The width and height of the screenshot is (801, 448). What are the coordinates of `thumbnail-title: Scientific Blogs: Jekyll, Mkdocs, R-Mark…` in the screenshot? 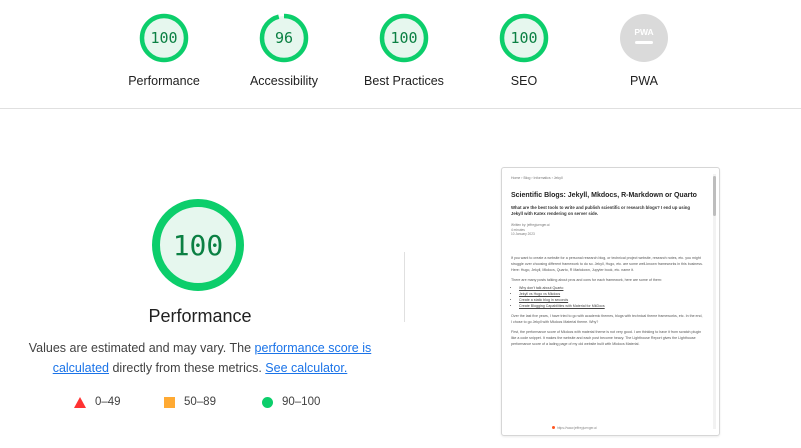 It's located at (604, 195).